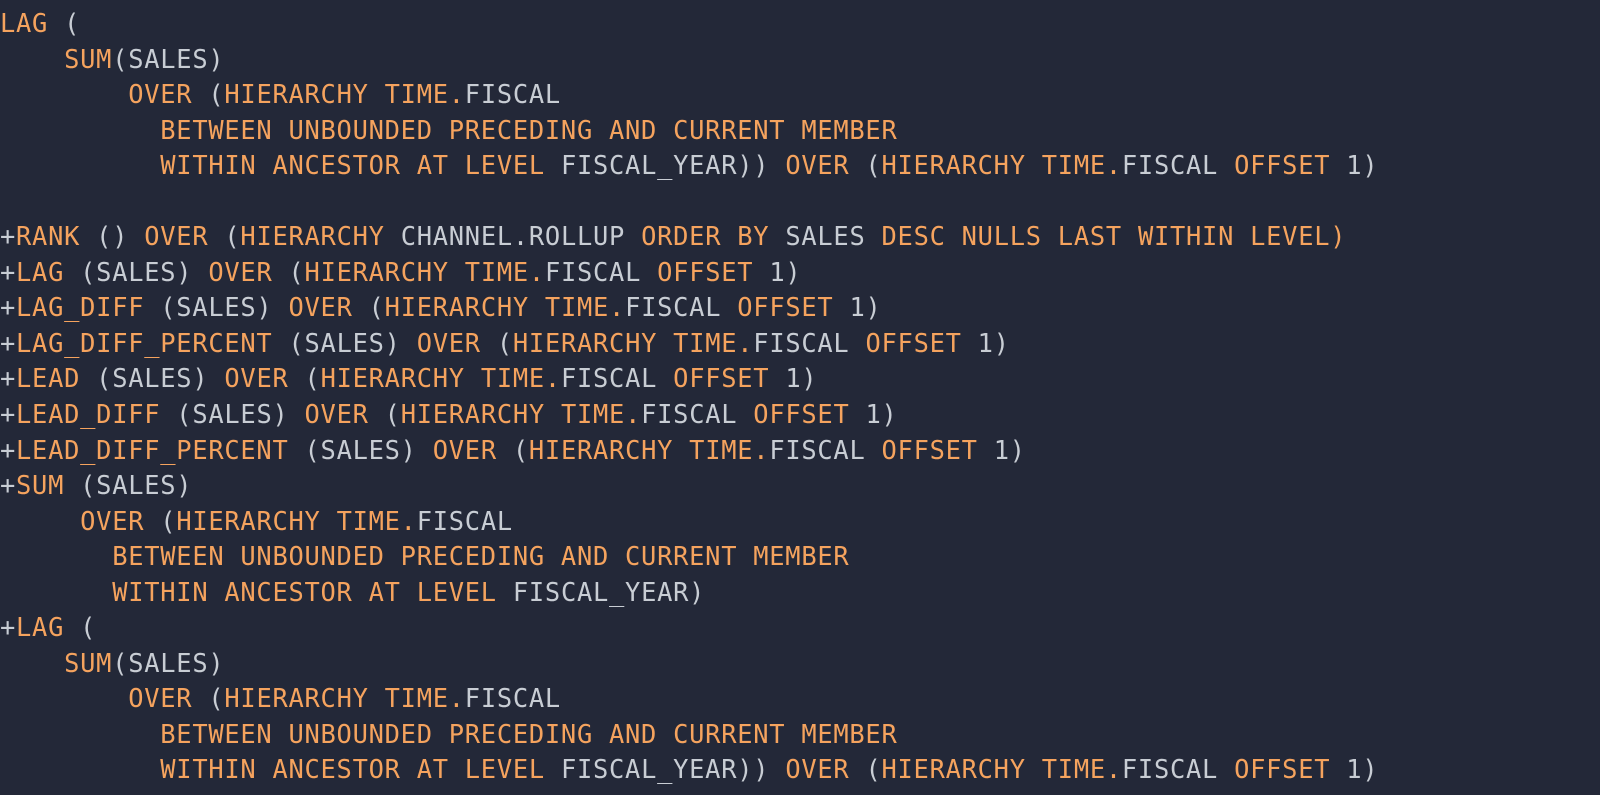  Describe the element at coordinates (521, 236) in the screenshot. I see `code-token: CHANNEL.ROLLUP` at that location.